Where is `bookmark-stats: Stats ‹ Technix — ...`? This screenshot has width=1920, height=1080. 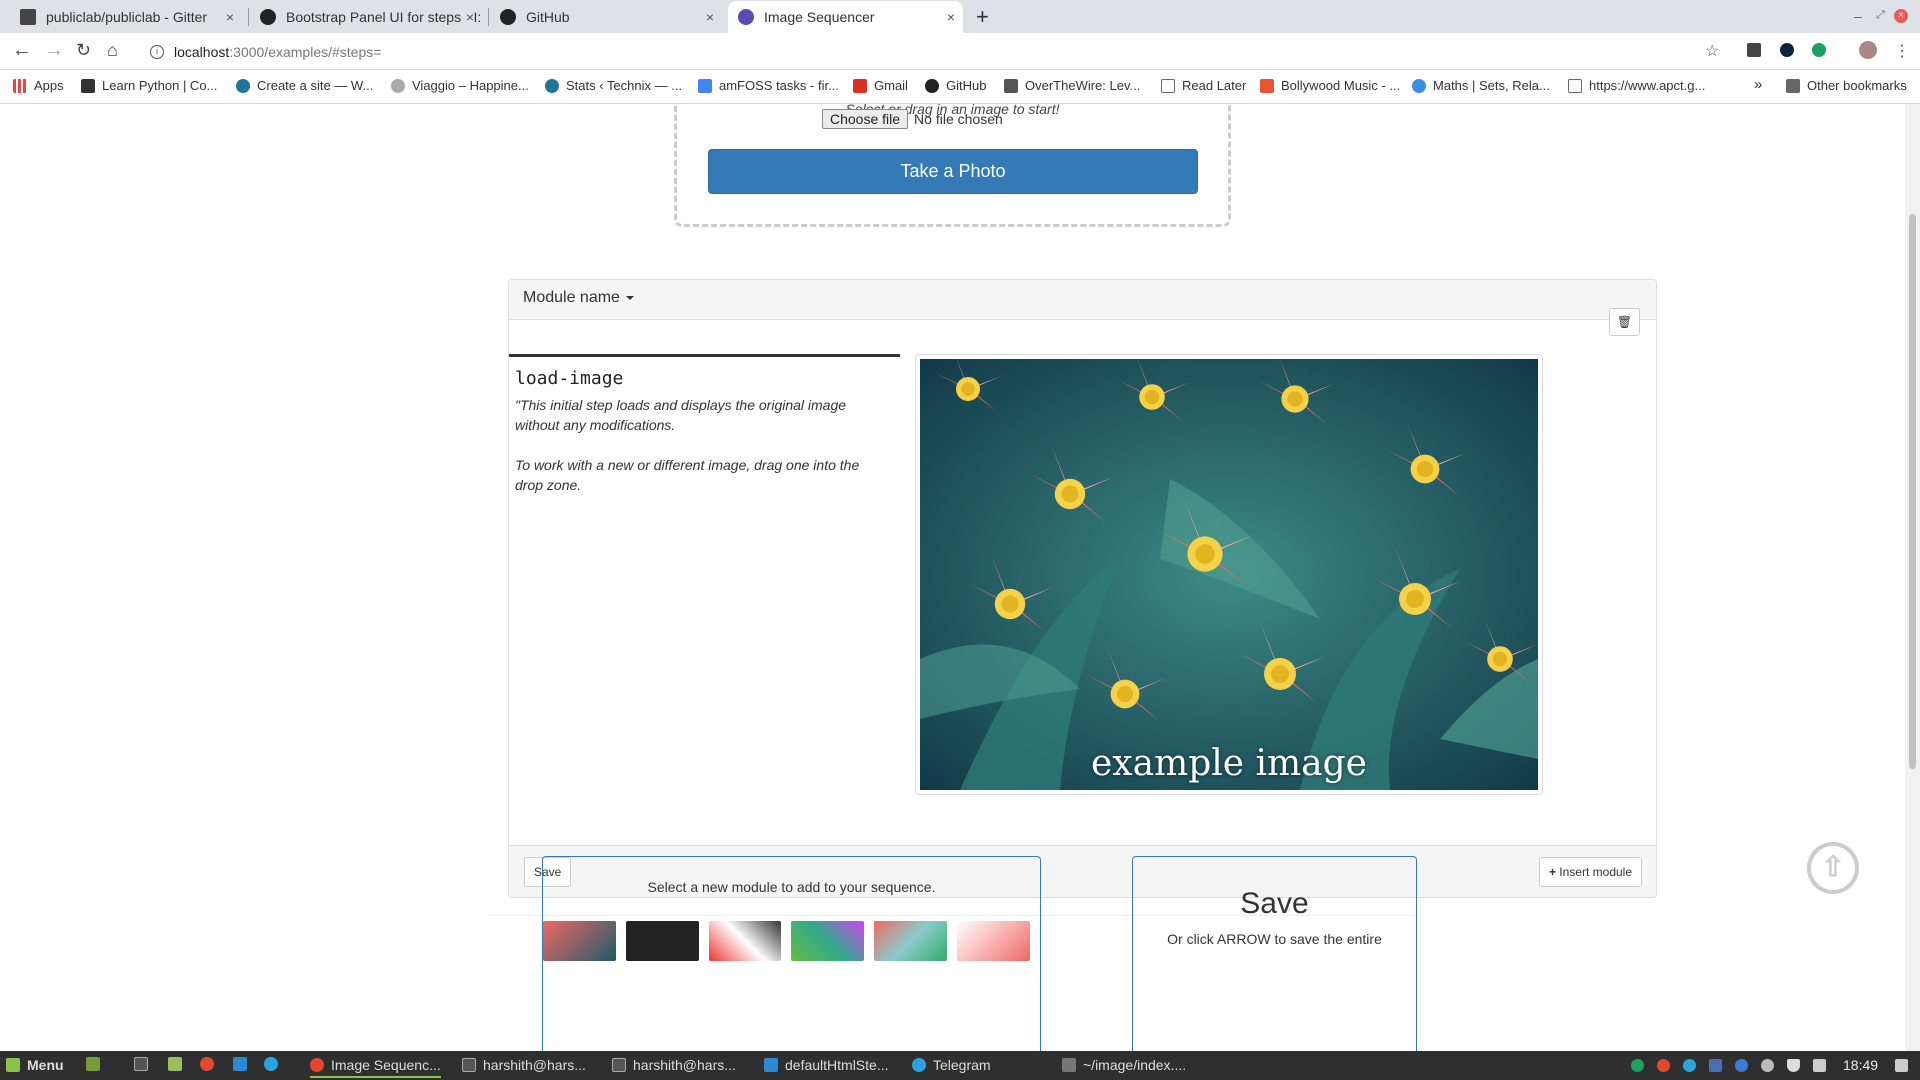
bookmark-stats: Stats ‹ Technix — ... is located at coordinates (613, 85).